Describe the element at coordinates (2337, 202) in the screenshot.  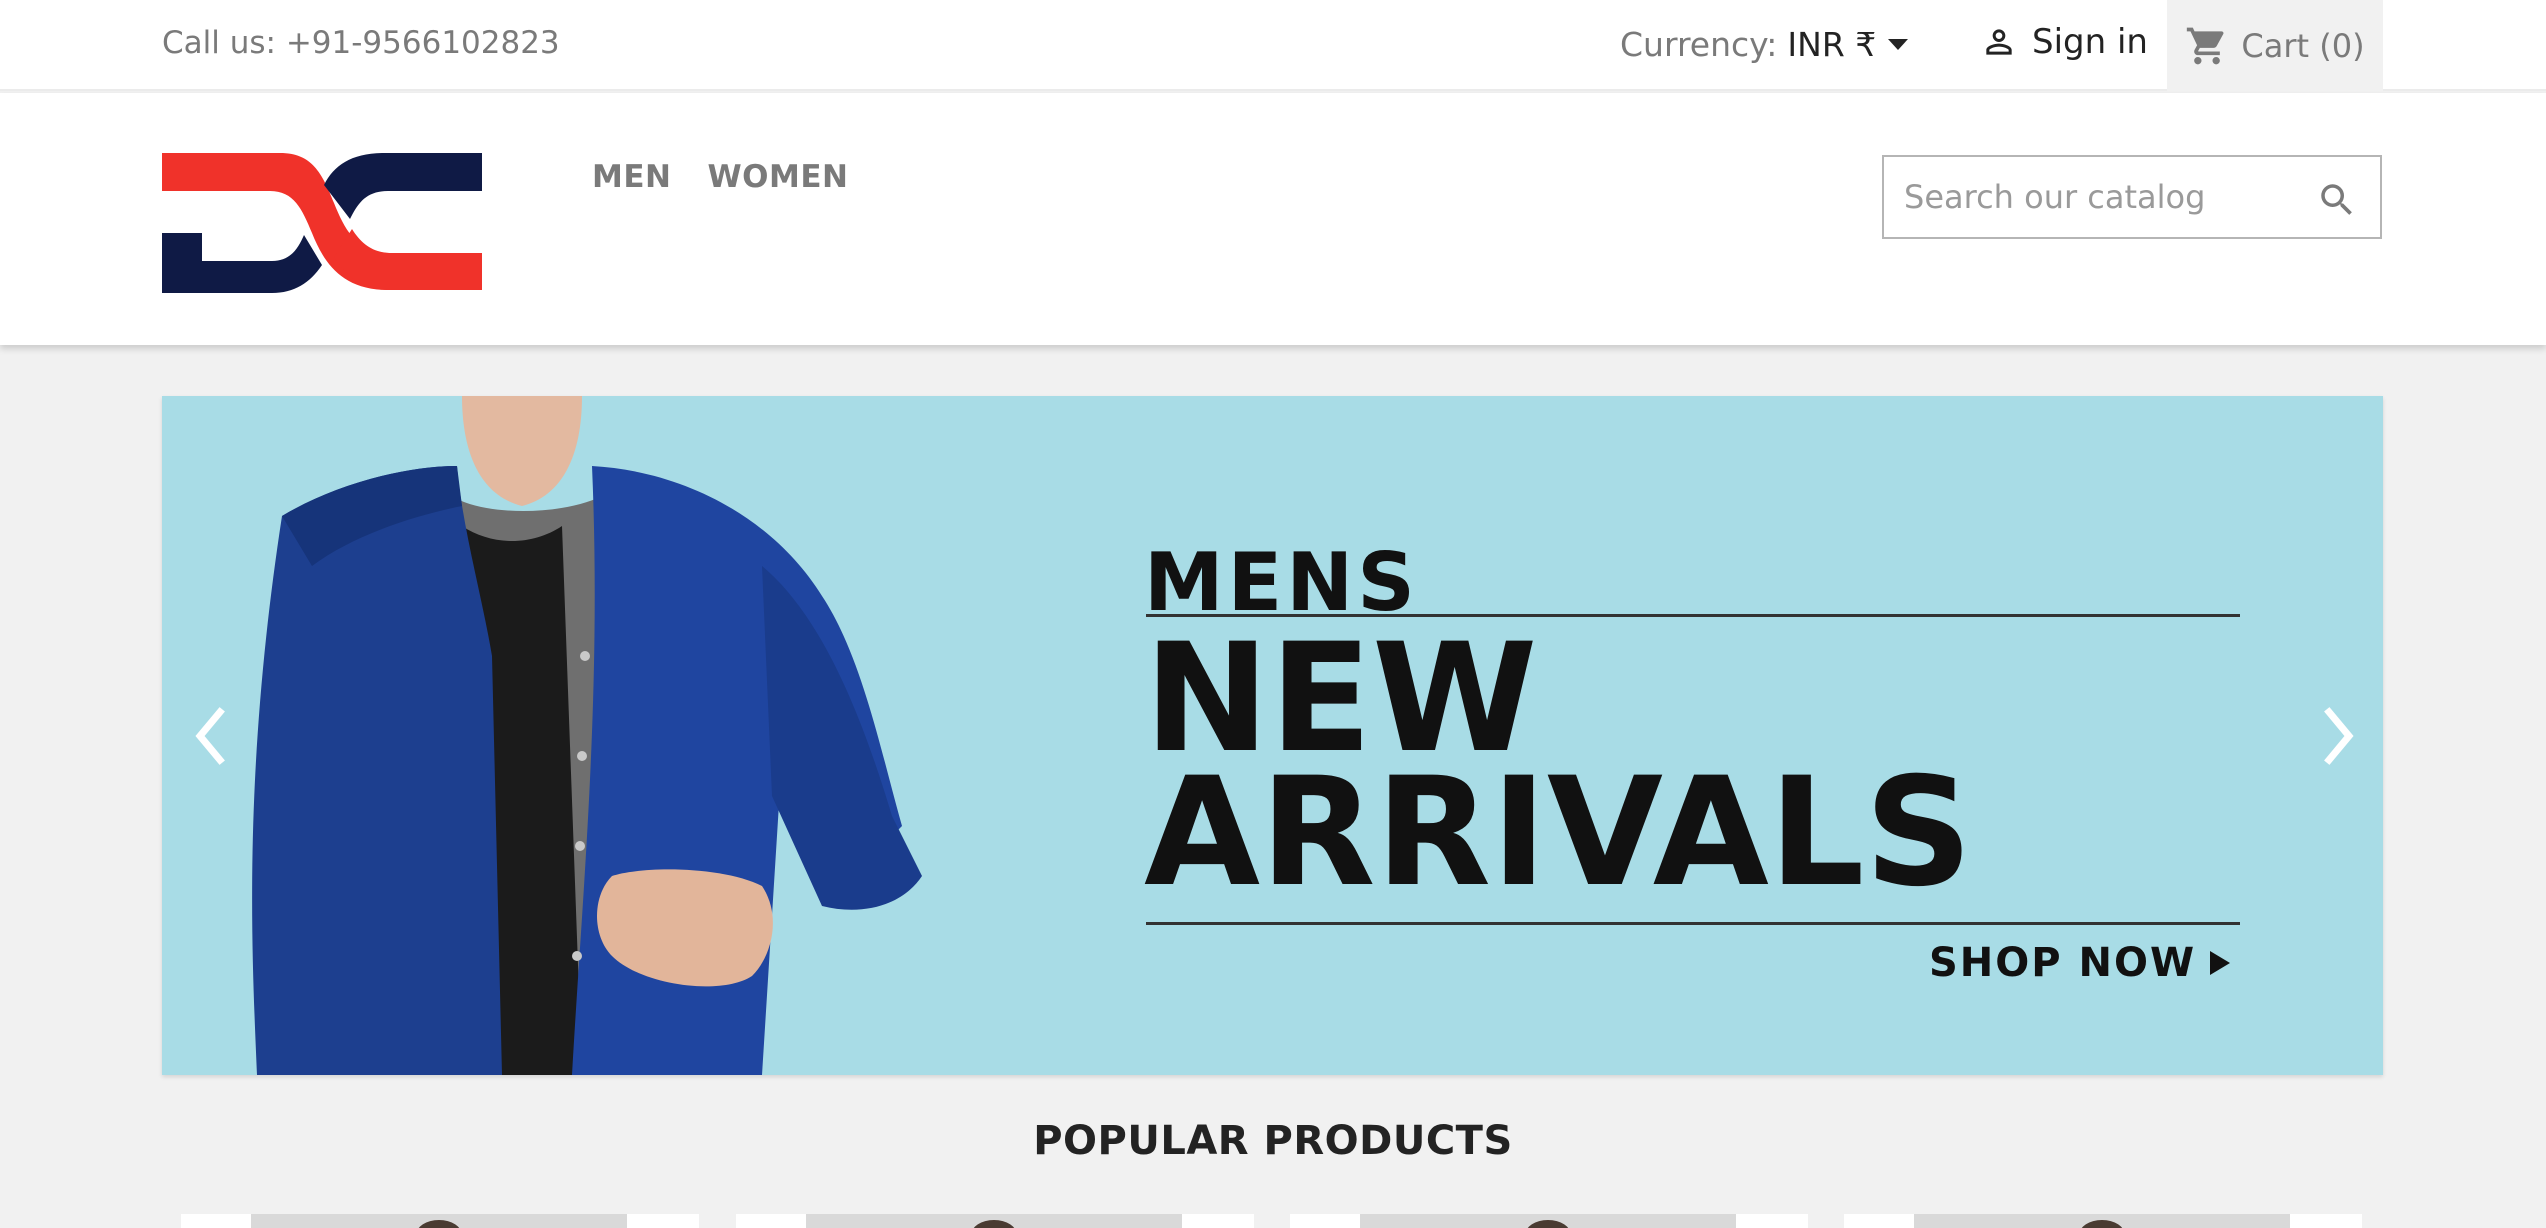
I see `search-icon` at that location.